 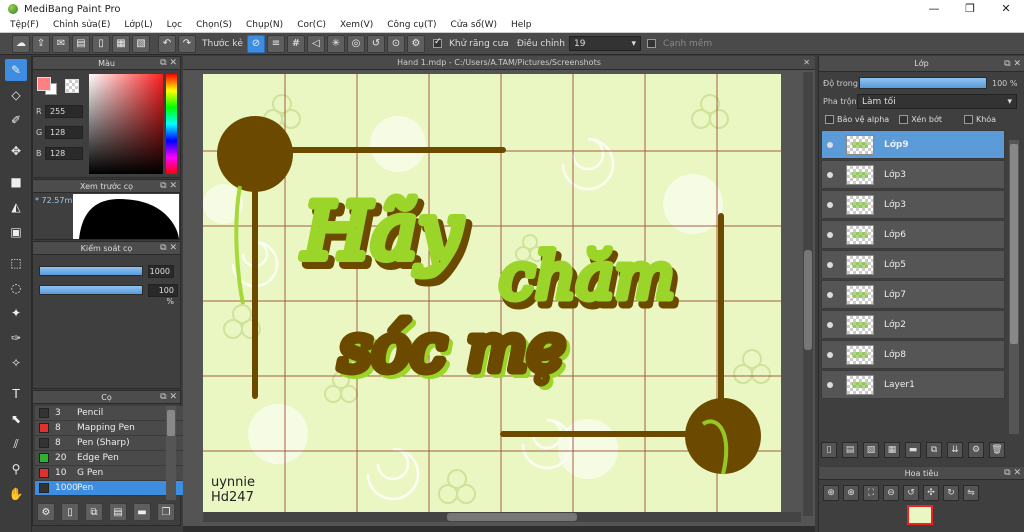 I want to click on layout-icon: ▧, so click(x=141, y=43).